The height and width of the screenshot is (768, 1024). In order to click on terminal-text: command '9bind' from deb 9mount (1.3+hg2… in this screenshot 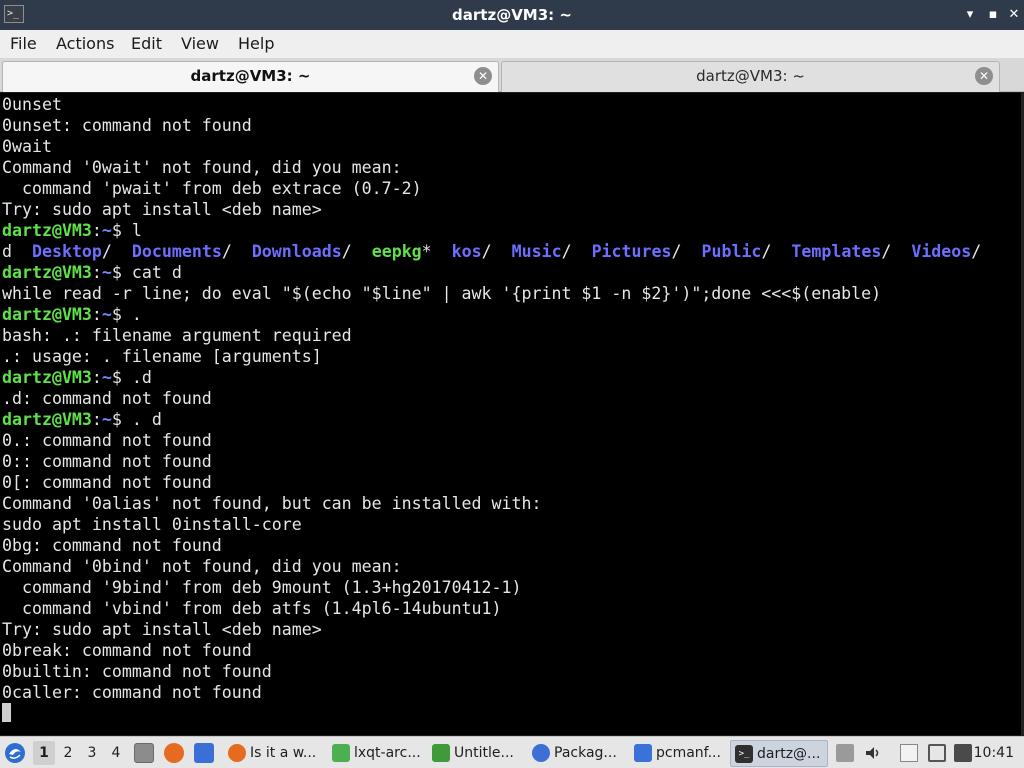, I will do `click(262, 587)`.